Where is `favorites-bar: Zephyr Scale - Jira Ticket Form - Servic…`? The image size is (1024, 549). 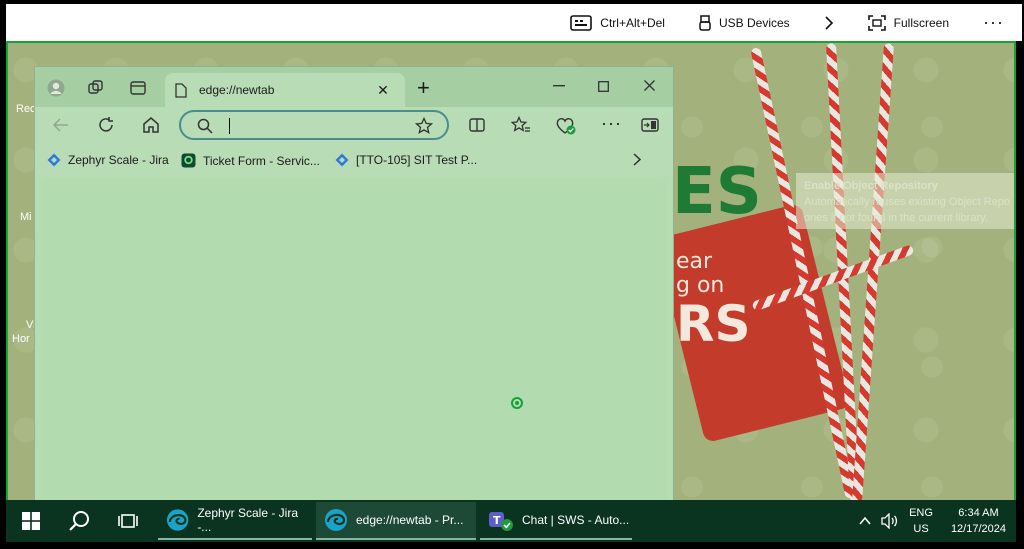
favorites-bar: Zephyr Scale - Jira Ticket Form - Servic… is located at coordinates (354, 160).